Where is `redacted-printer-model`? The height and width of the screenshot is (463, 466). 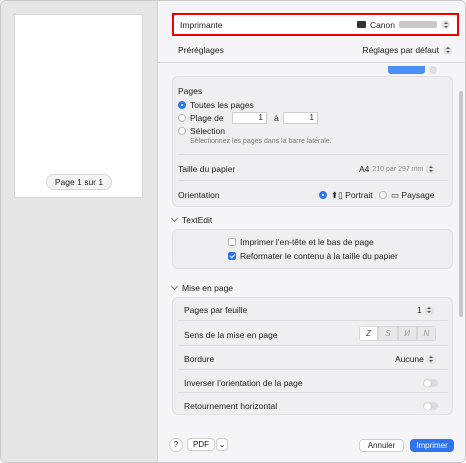 redacted-printer-model is located at coordinates (418, 24).